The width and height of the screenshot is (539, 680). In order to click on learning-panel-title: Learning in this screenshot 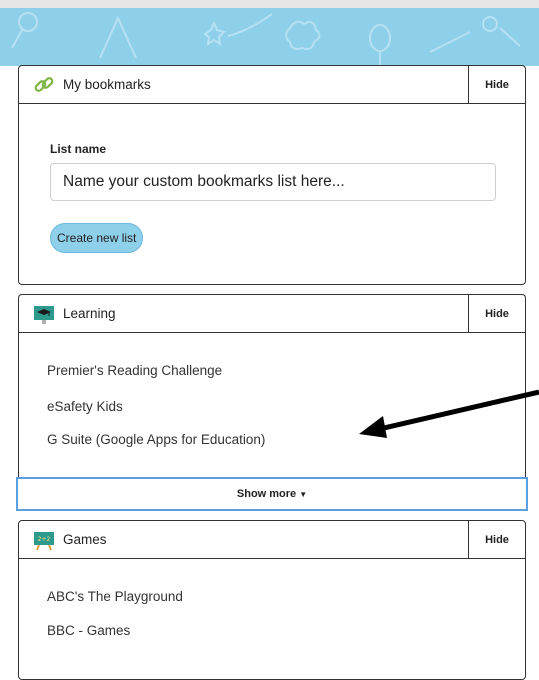, I will do `click(89, 313)`.